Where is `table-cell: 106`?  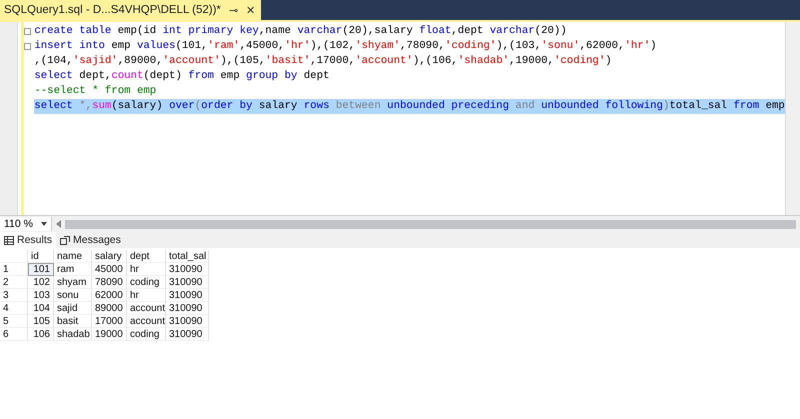
table-cell: 106 is located at coordinates (41, 334).